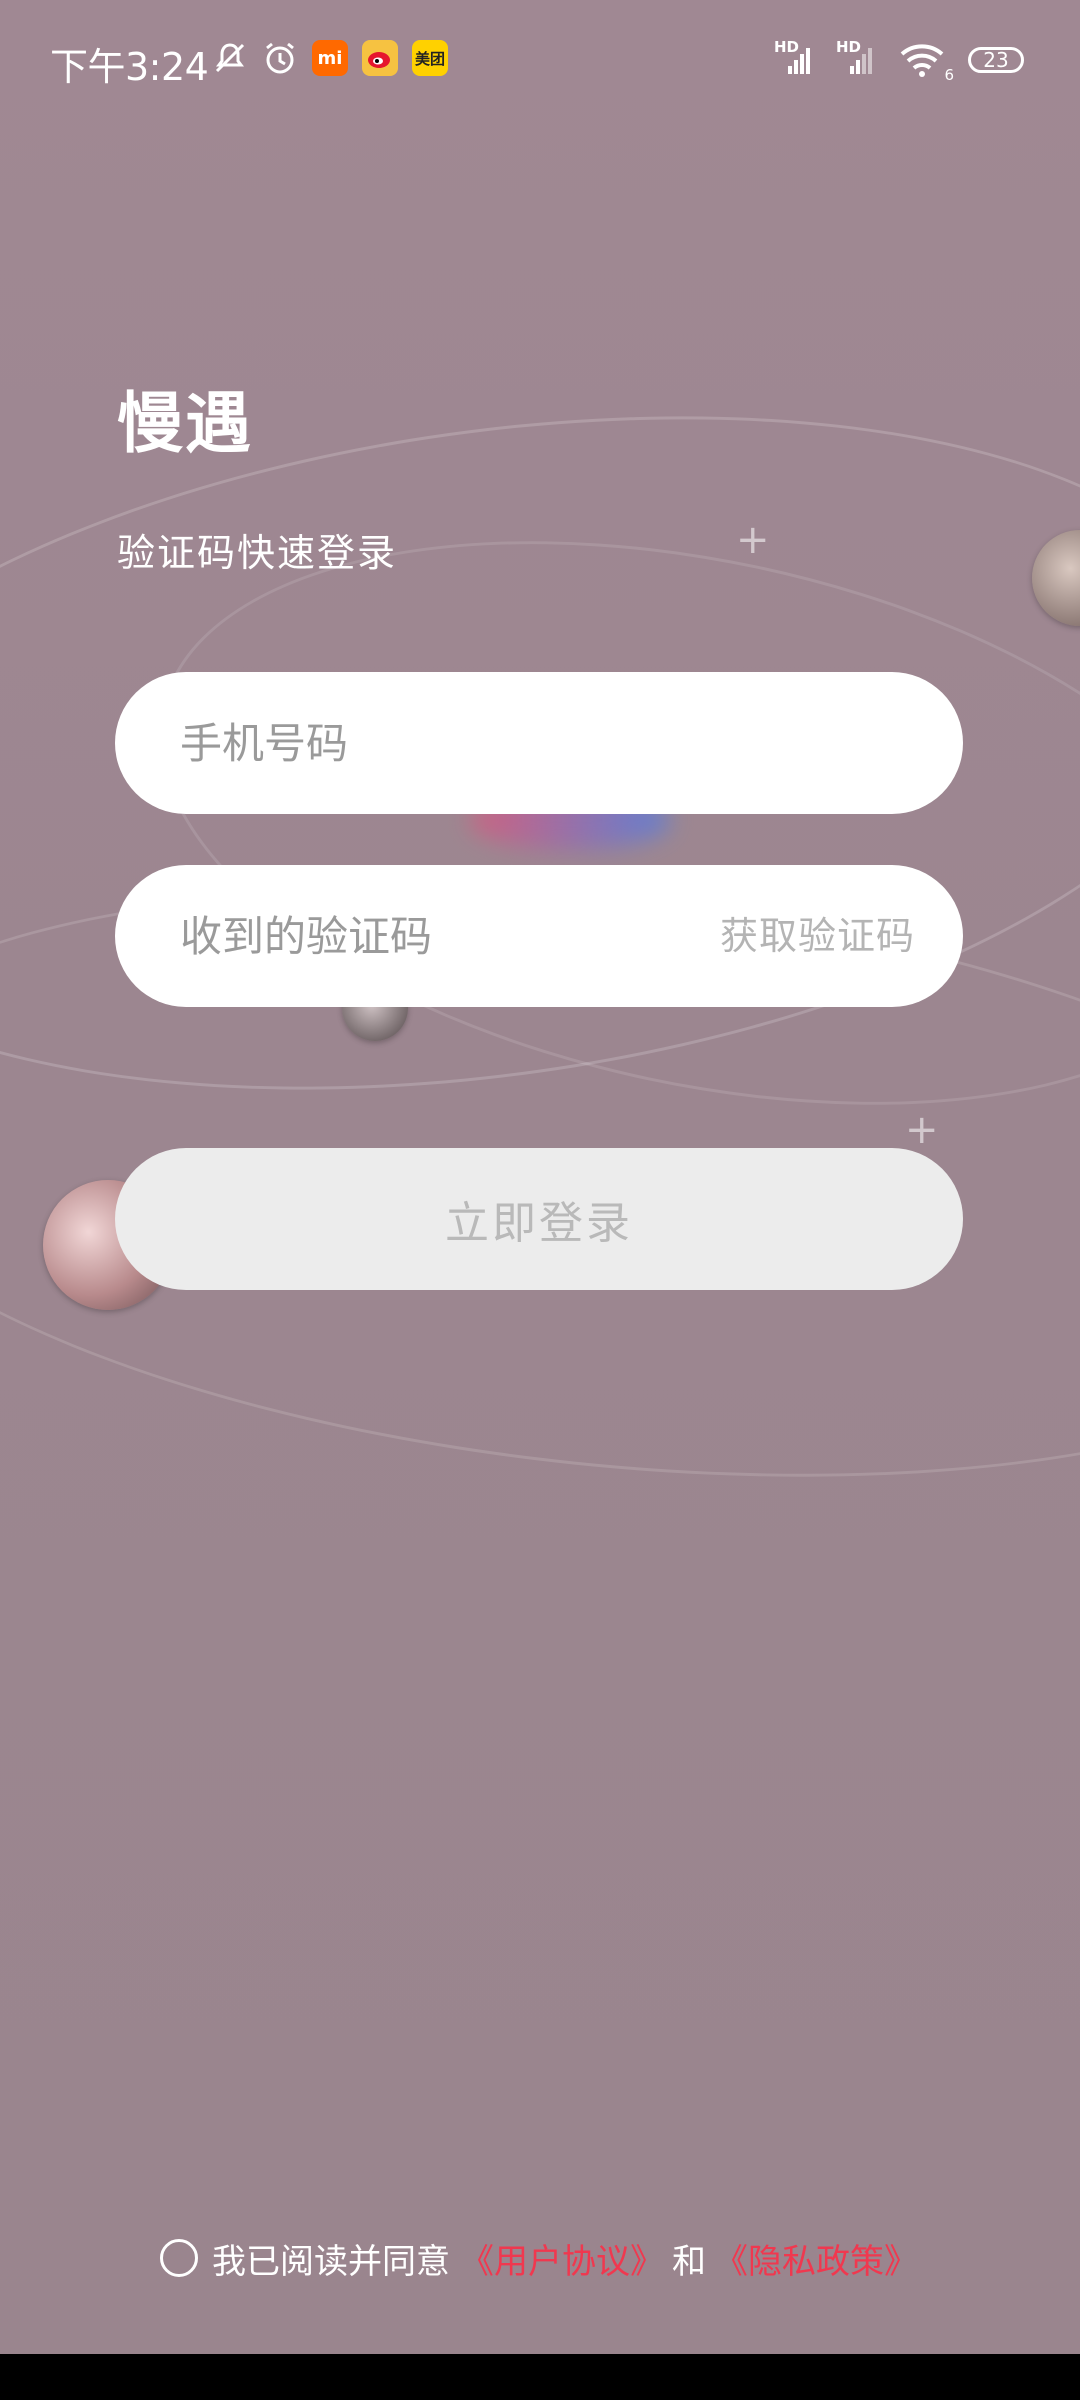  I want to click on mute-icon, so click(230, 58).